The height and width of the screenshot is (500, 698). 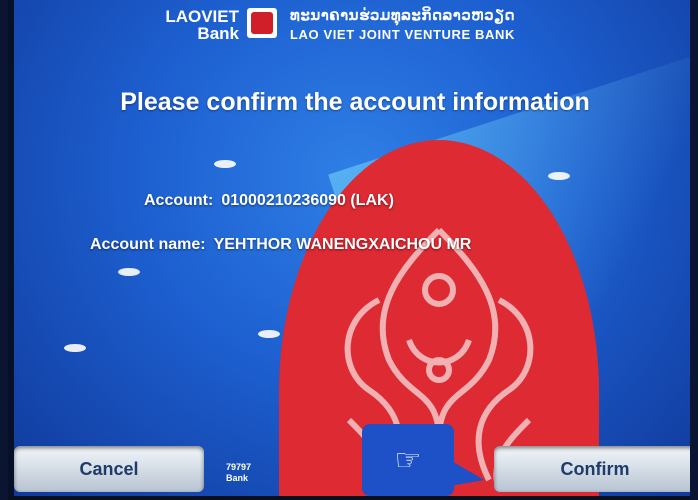 What do you see at coordinates (239, 467) in the screenshot?
I see `footer-fragment-line1: 79797` at bounding box center [239, 467].